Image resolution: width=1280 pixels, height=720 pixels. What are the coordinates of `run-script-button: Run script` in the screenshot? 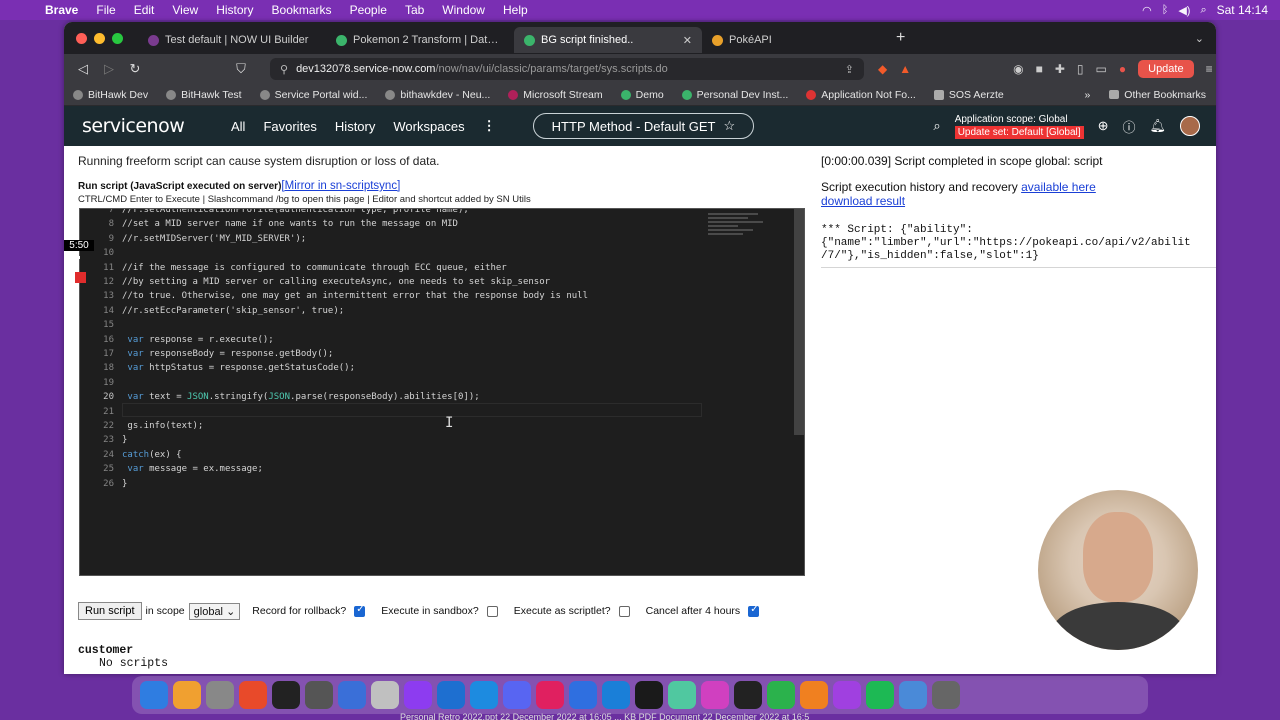 It's located at (110, 611).